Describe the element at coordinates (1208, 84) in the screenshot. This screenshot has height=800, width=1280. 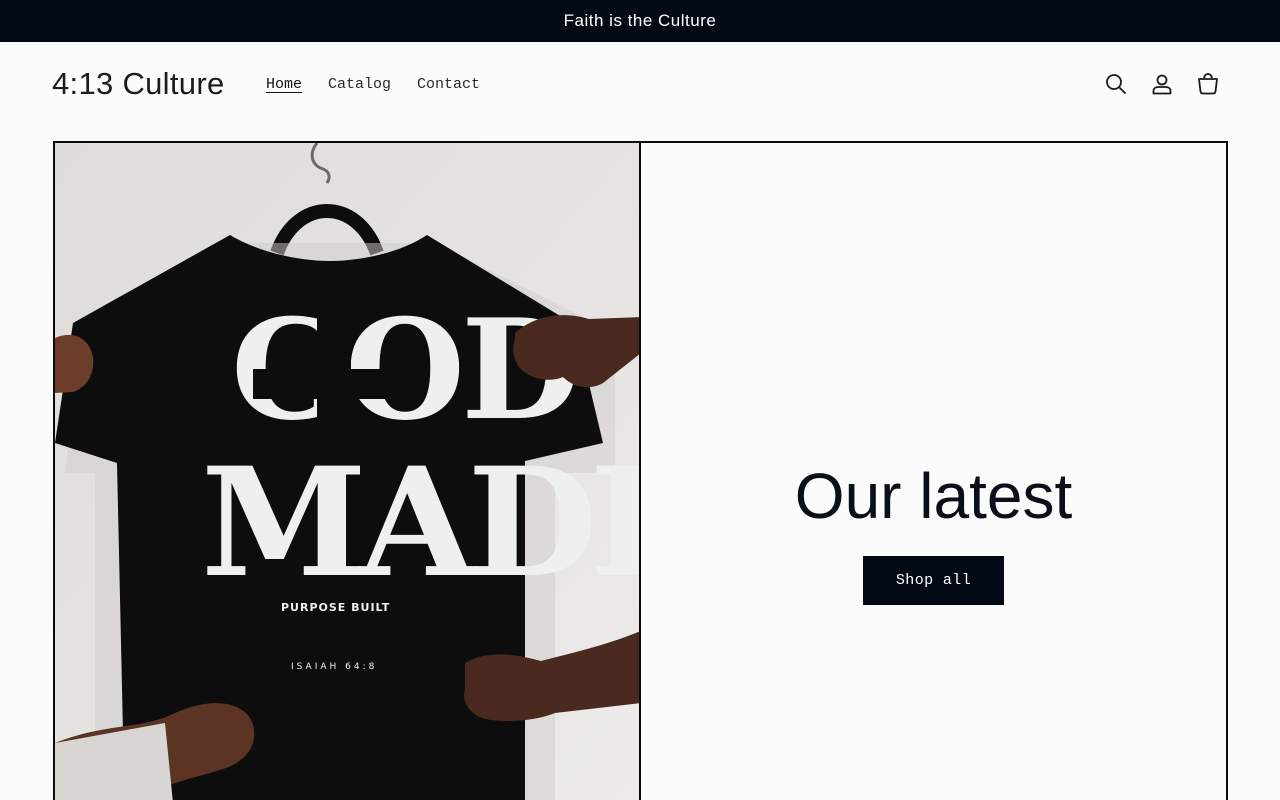
I see `cart-icon` at that location.